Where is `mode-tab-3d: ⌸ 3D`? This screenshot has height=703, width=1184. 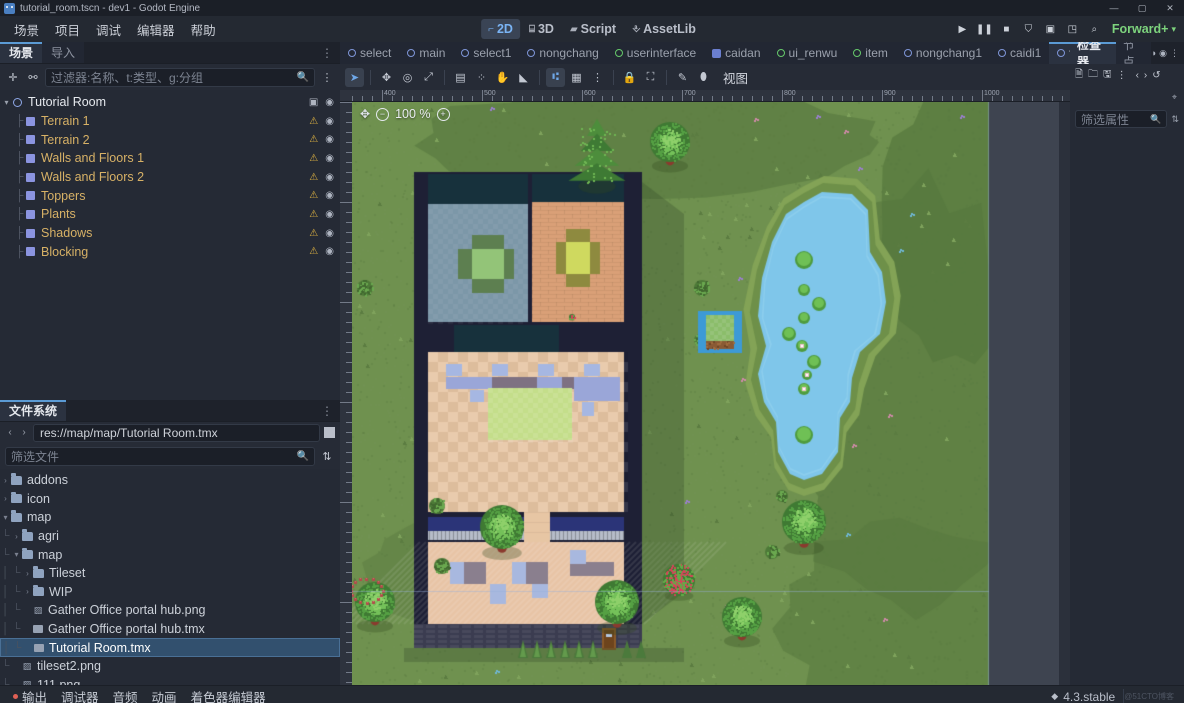
mode-tab-3d: ⌸ 3D is located at coordinates (541, 29).